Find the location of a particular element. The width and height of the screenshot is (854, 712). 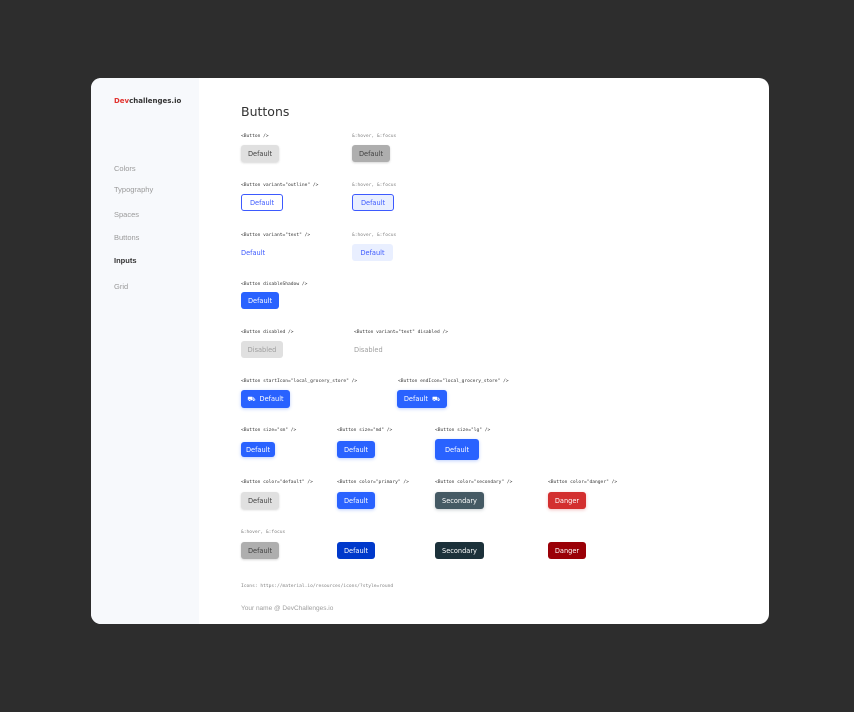

start-icon-button: ⛟ Default is located at coordinates (265, 399).